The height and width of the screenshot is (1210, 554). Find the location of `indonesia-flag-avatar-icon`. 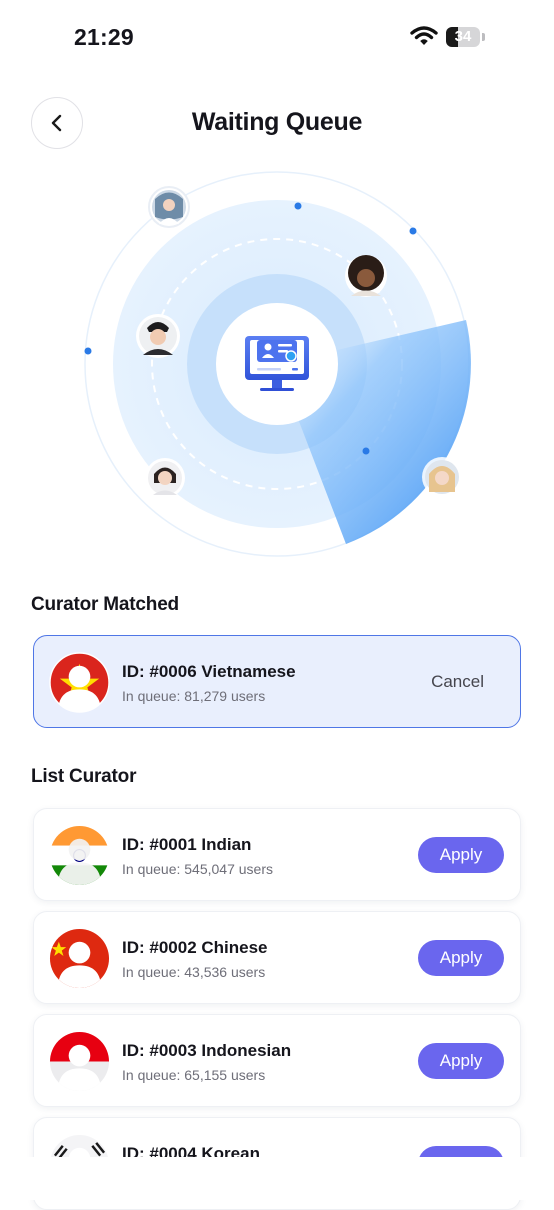

indonesia-flag-avatar-icon is located at coordinates (79, 1061).